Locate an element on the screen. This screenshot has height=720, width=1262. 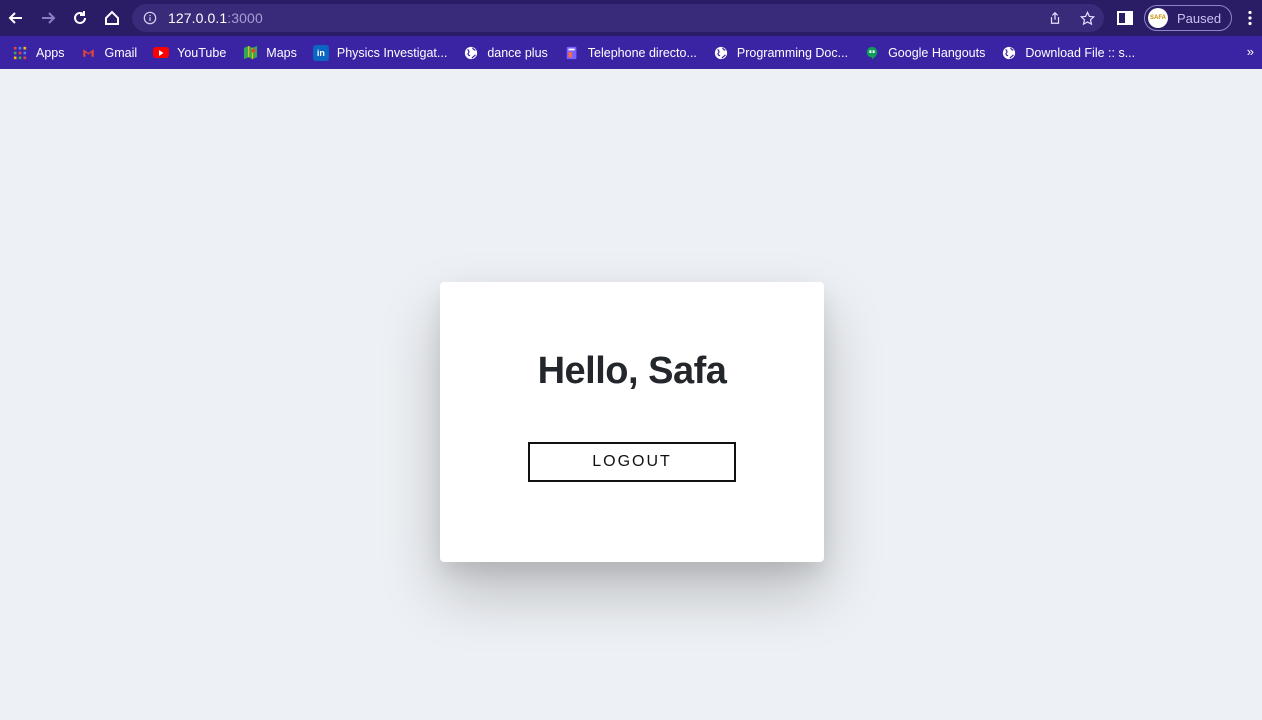
bookmark-star-icon is located at coordinates (1087, 18).